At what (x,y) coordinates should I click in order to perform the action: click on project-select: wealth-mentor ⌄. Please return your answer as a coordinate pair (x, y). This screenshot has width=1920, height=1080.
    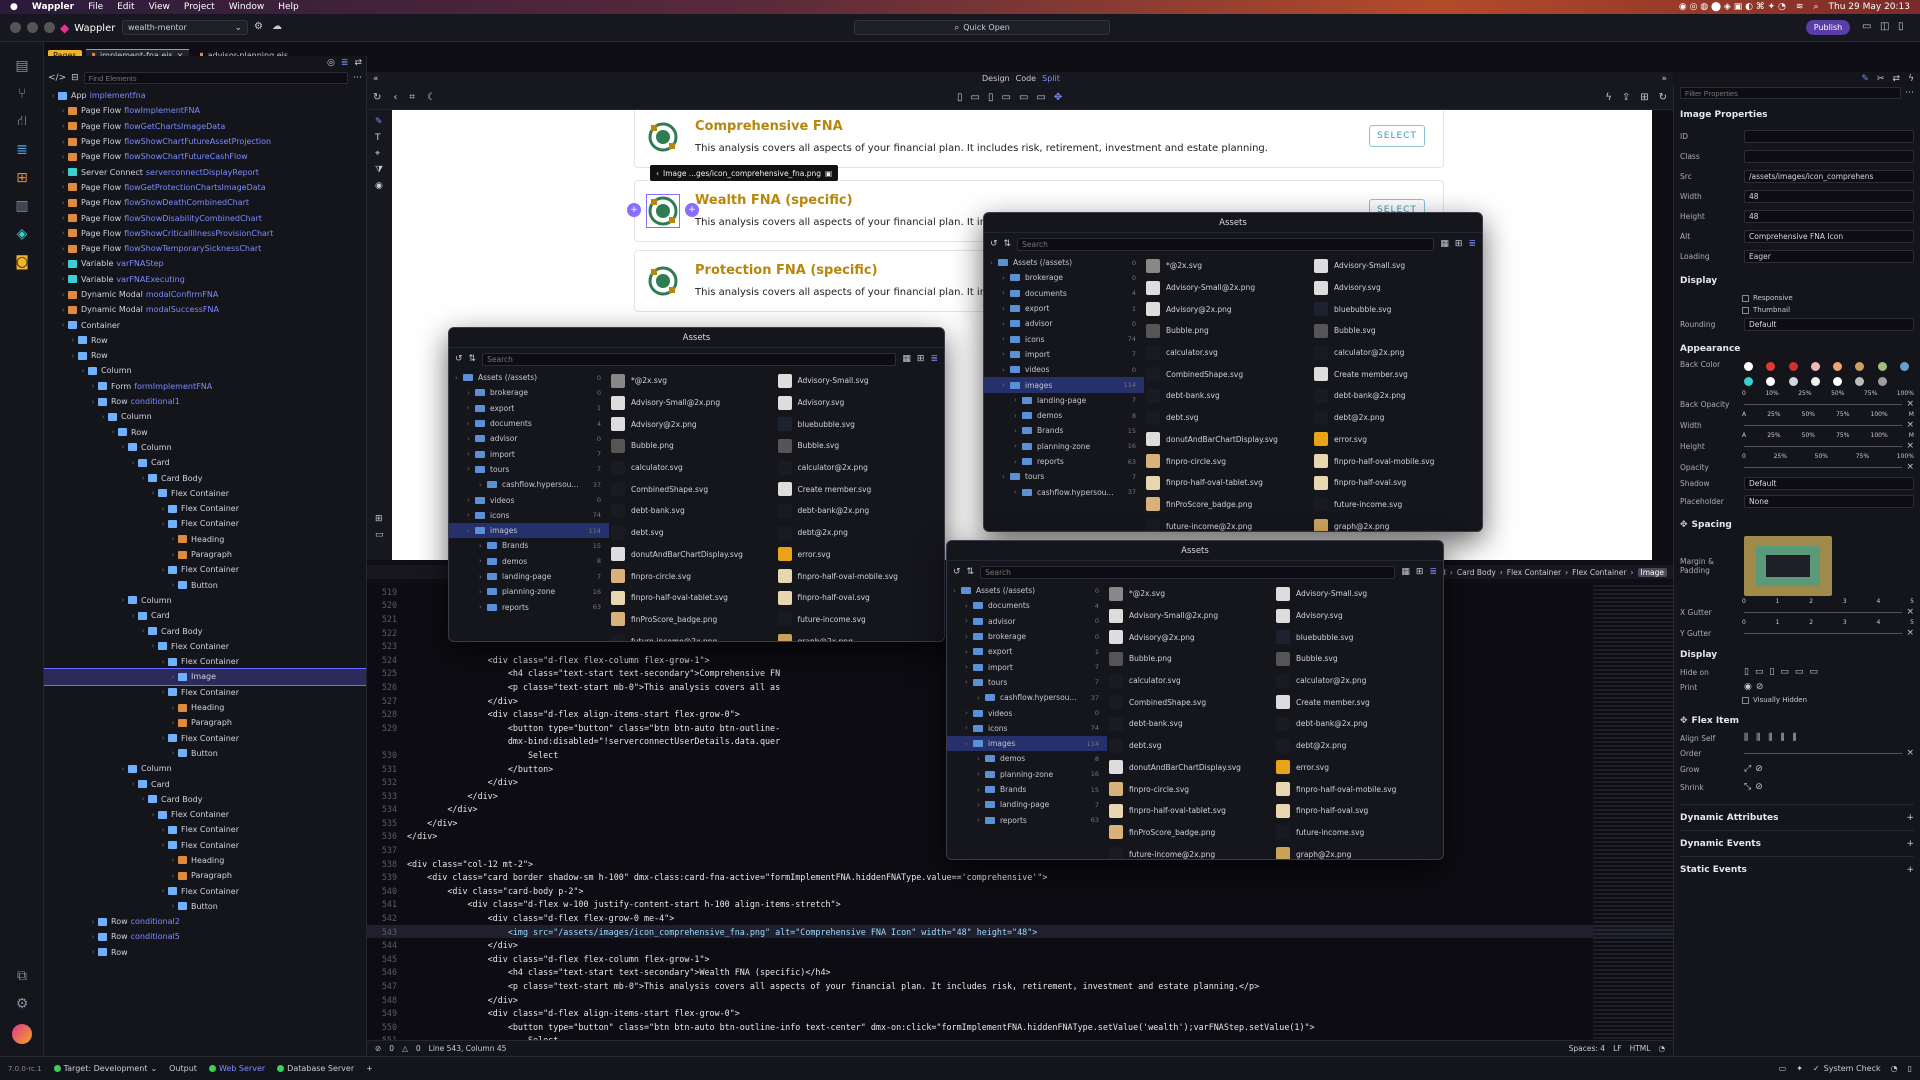
    Looking at the image, I should click on (185, 27).